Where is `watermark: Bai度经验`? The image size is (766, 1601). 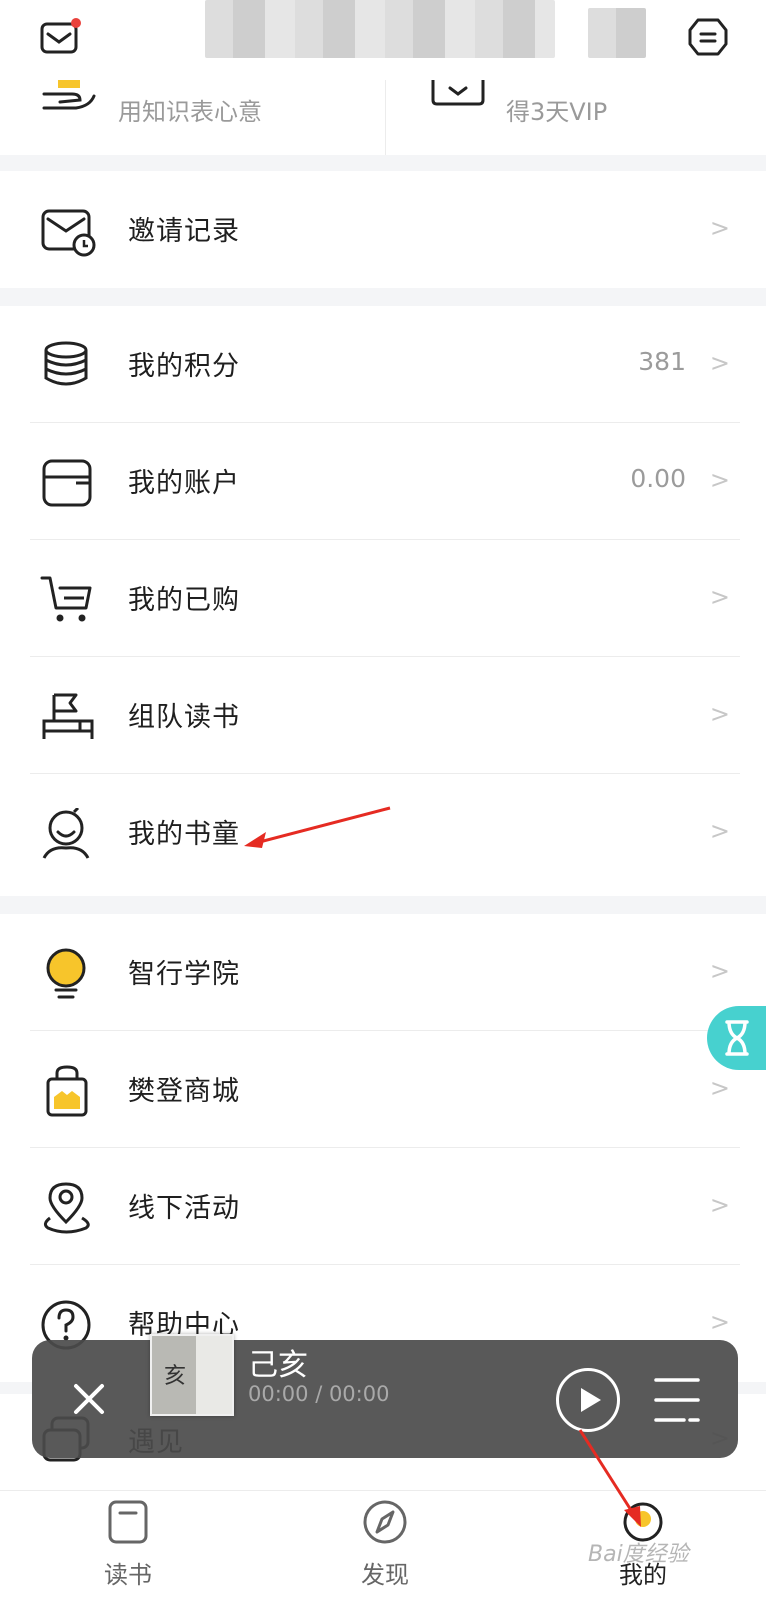
watermark: Bai度经验 is located at coordinates (638, 1552).